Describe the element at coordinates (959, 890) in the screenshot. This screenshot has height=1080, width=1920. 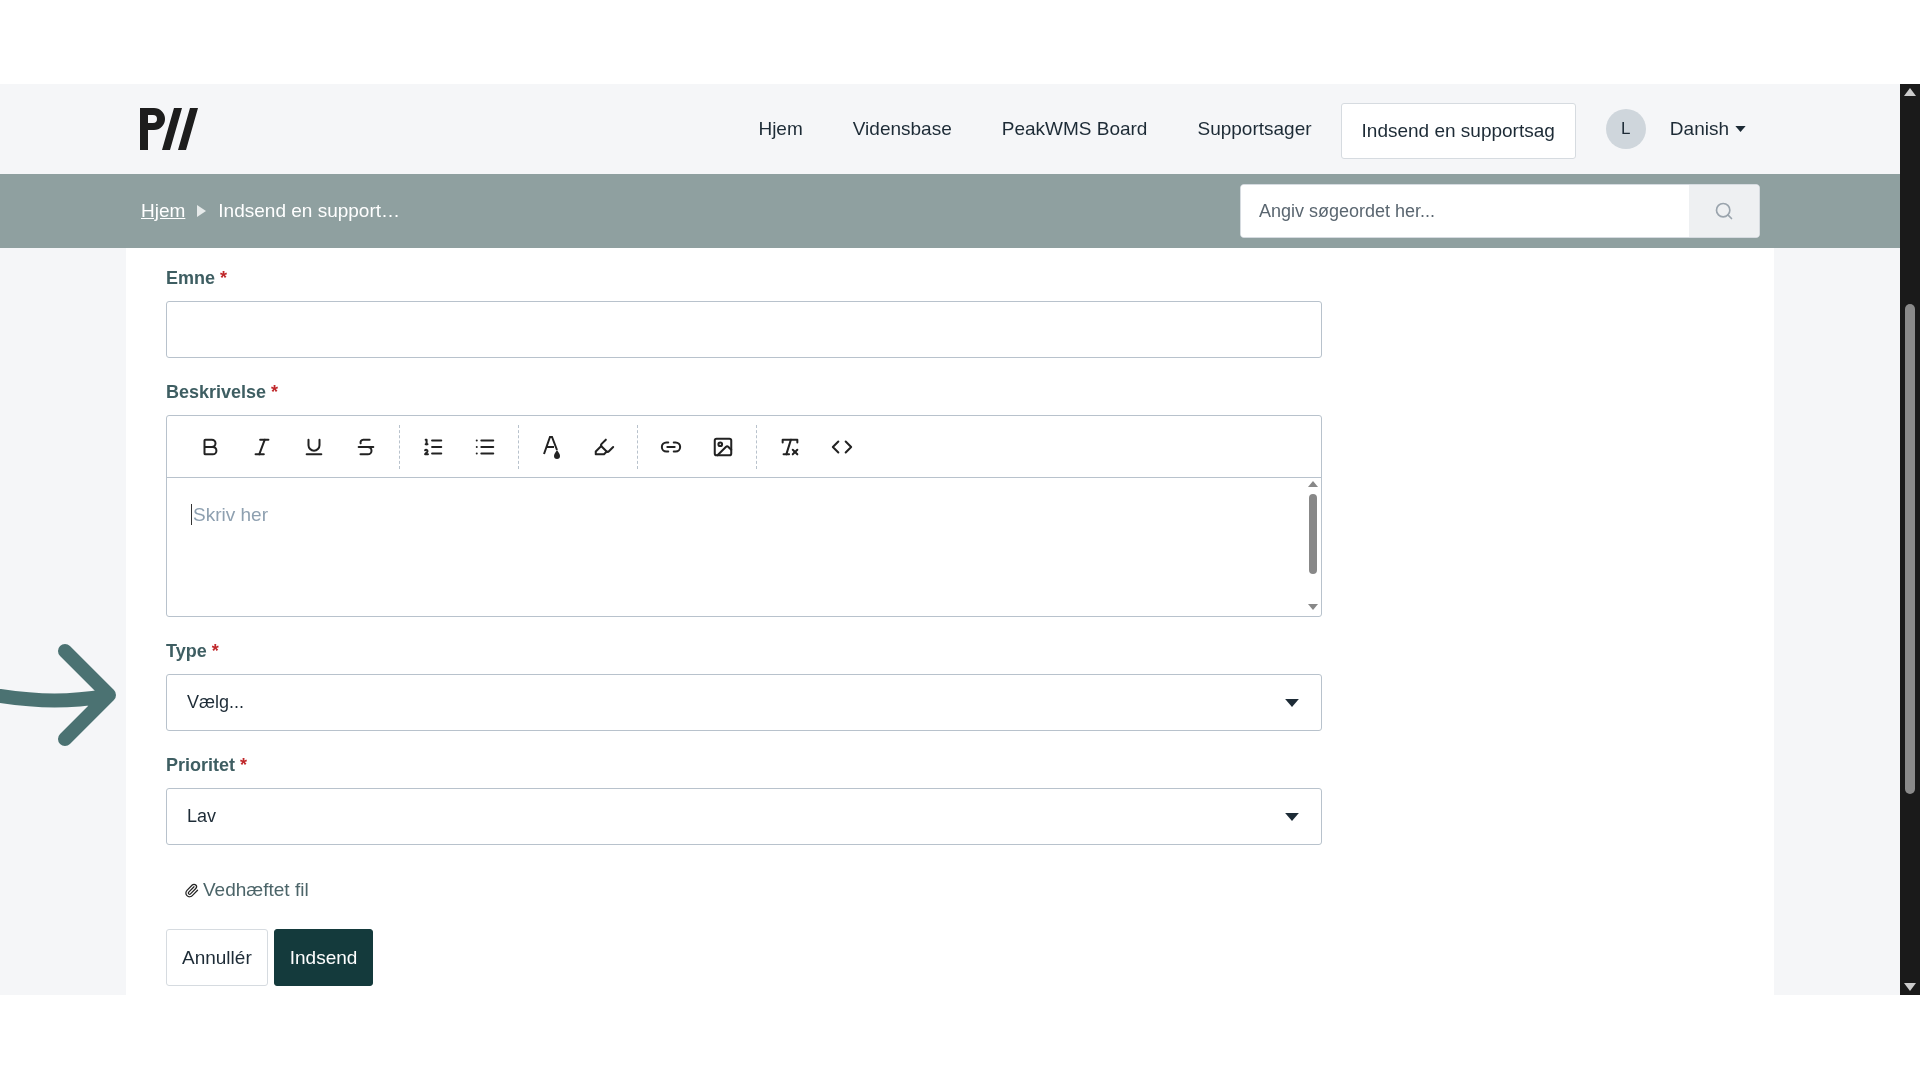
I see `attachment-link: Vedhæftet fil` at that location.